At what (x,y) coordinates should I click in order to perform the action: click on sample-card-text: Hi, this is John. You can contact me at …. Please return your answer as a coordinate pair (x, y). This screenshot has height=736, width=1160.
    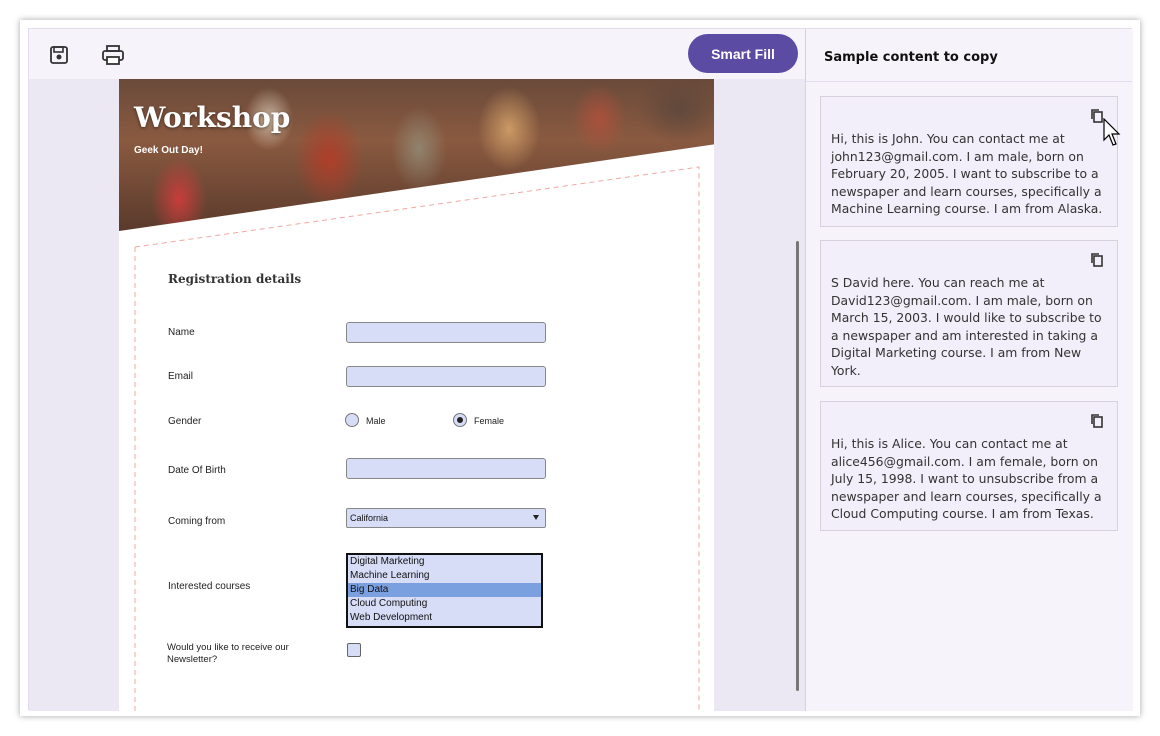
    Looking at the image, I should click on (967, 174).